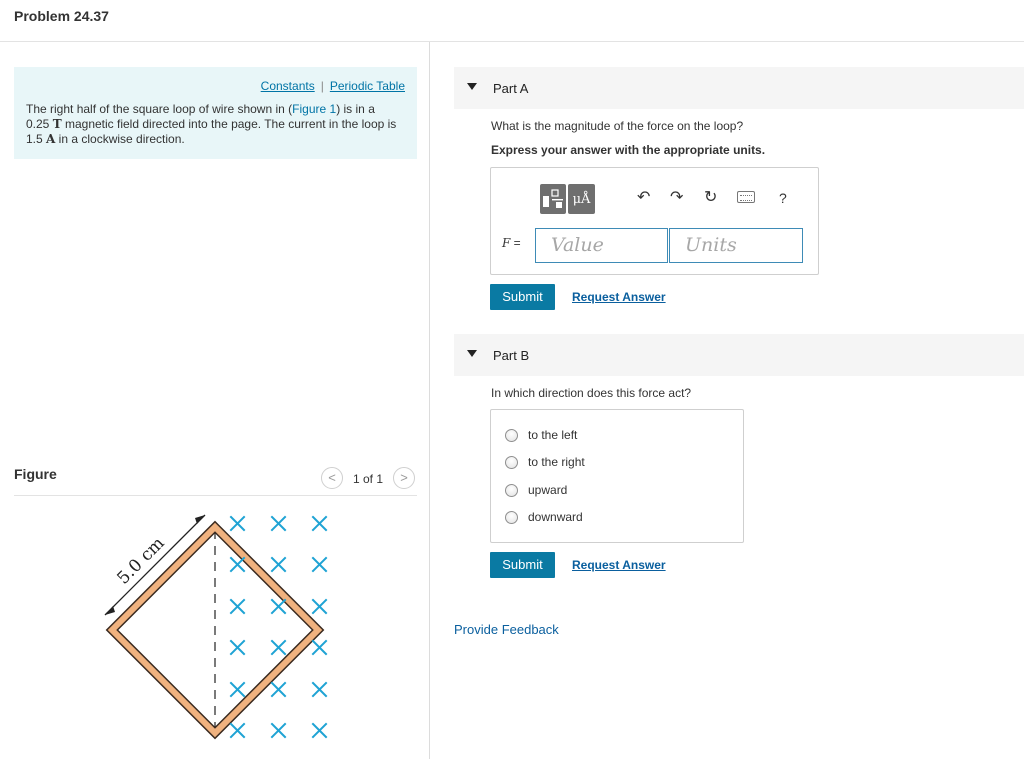  I want to click on resource-links: Constants | Periodic Table, so click(333, 86).